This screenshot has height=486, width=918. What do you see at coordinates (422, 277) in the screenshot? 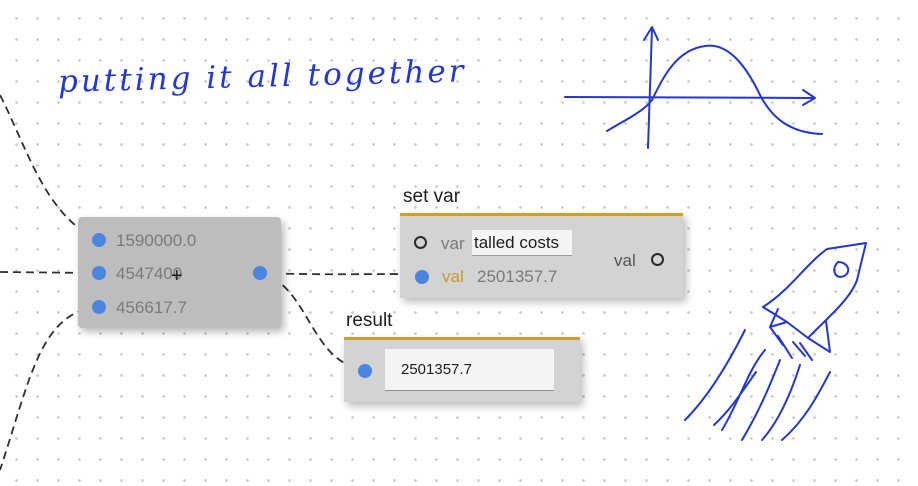
I see `val-input-port` at bounding box center [422, 277].